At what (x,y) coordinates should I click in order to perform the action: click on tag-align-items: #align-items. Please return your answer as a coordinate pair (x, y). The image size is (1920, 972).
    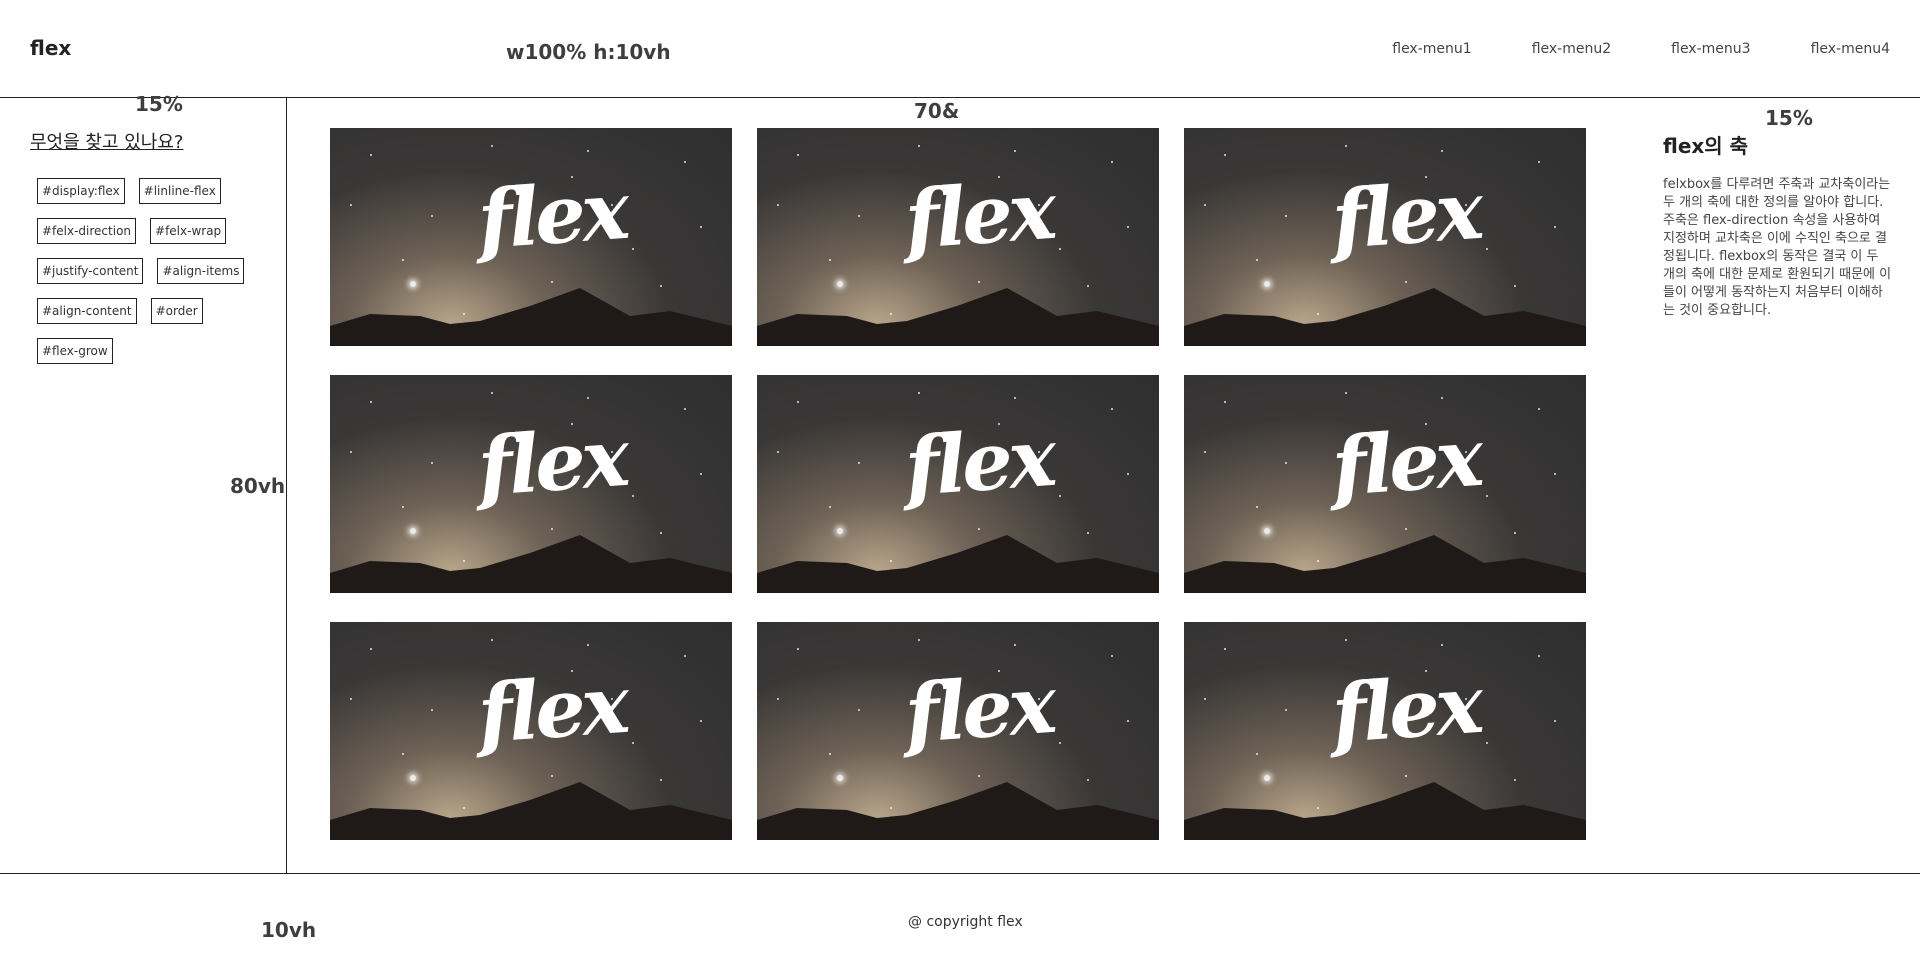
    Looking at the image, I should click on (201, 271).